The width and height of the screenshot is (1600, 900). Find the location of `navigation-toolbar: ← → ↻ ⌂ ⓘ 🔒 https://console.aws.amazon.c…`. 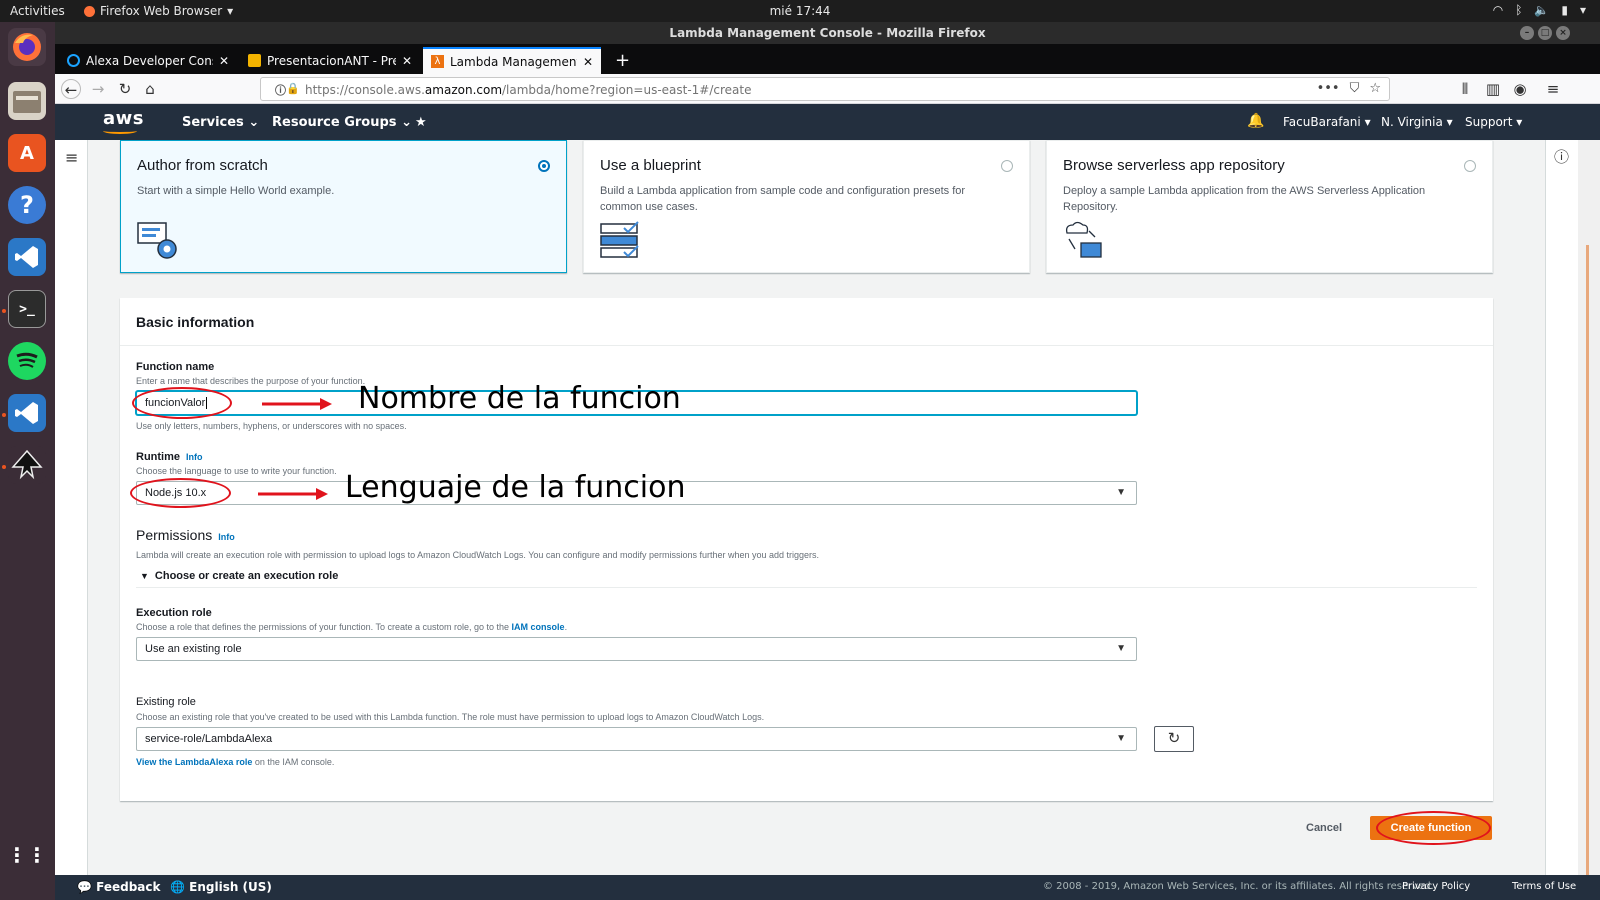

navigation-toolbar: ← → ↻ ⌂ ⓘ 🔒 https://console.aws.amazon.c… is located at coordinates (827, 89).